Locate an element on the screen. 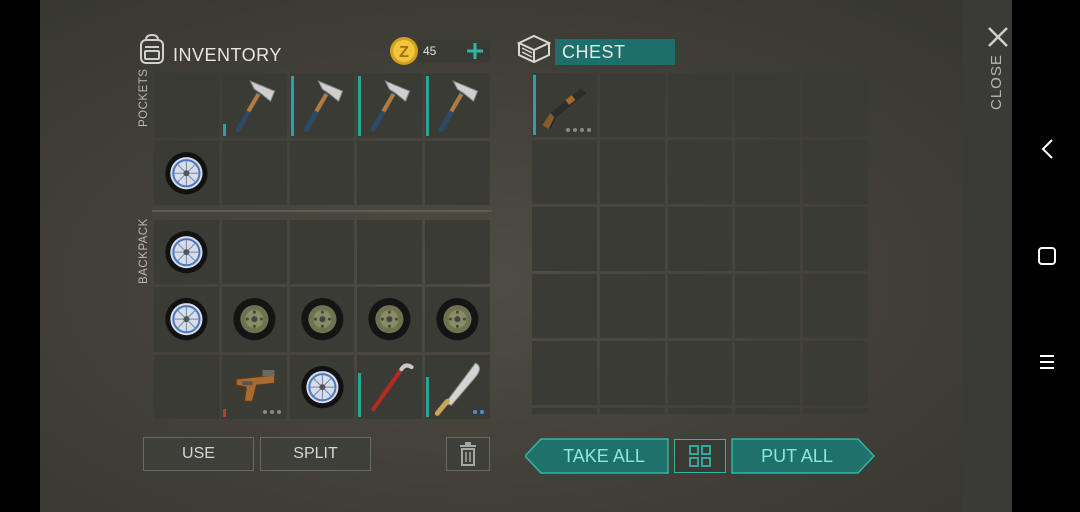 Image resolution: width=1080 pixels, height=512 pixels. backpack-icon is located at coordinates (152, 48).